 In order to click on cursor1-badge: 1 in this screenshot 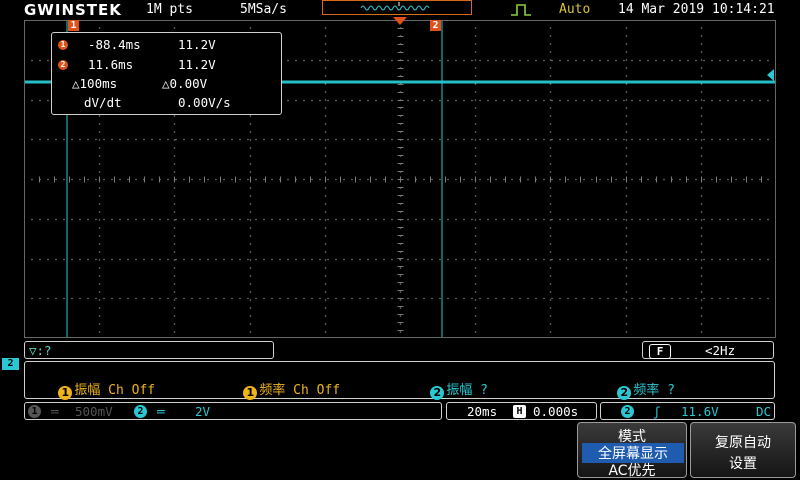, I will do `click(63, 45)`.